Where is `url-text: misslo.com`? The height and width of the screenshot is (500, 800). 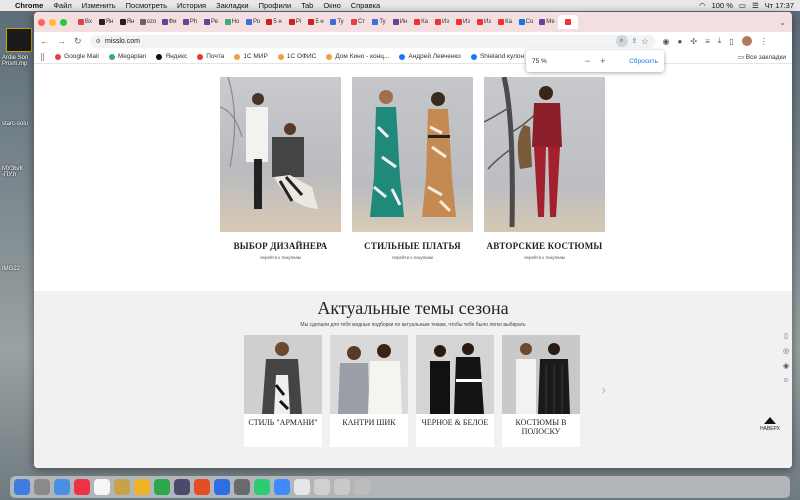
url-text: misslo.com is located at coordinates (122, 41).